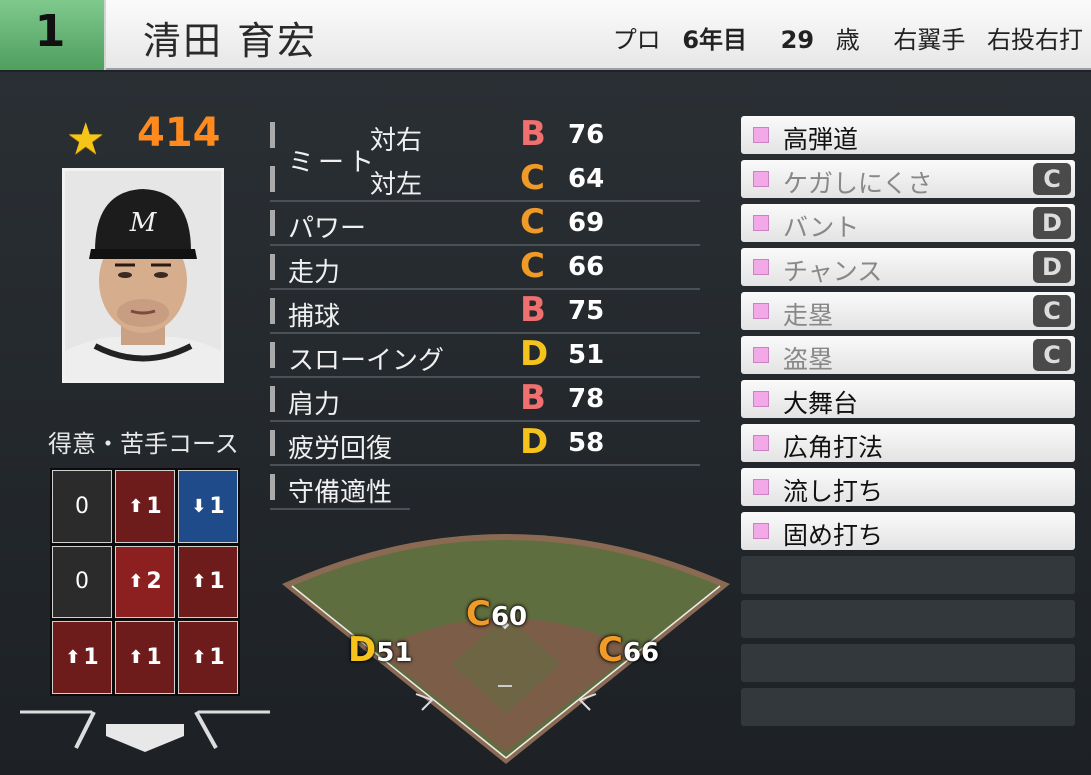  What do you see at coordinates (143, 223) in the screenshot?
I see `svg-text: M` at bounding box center [143, 223].